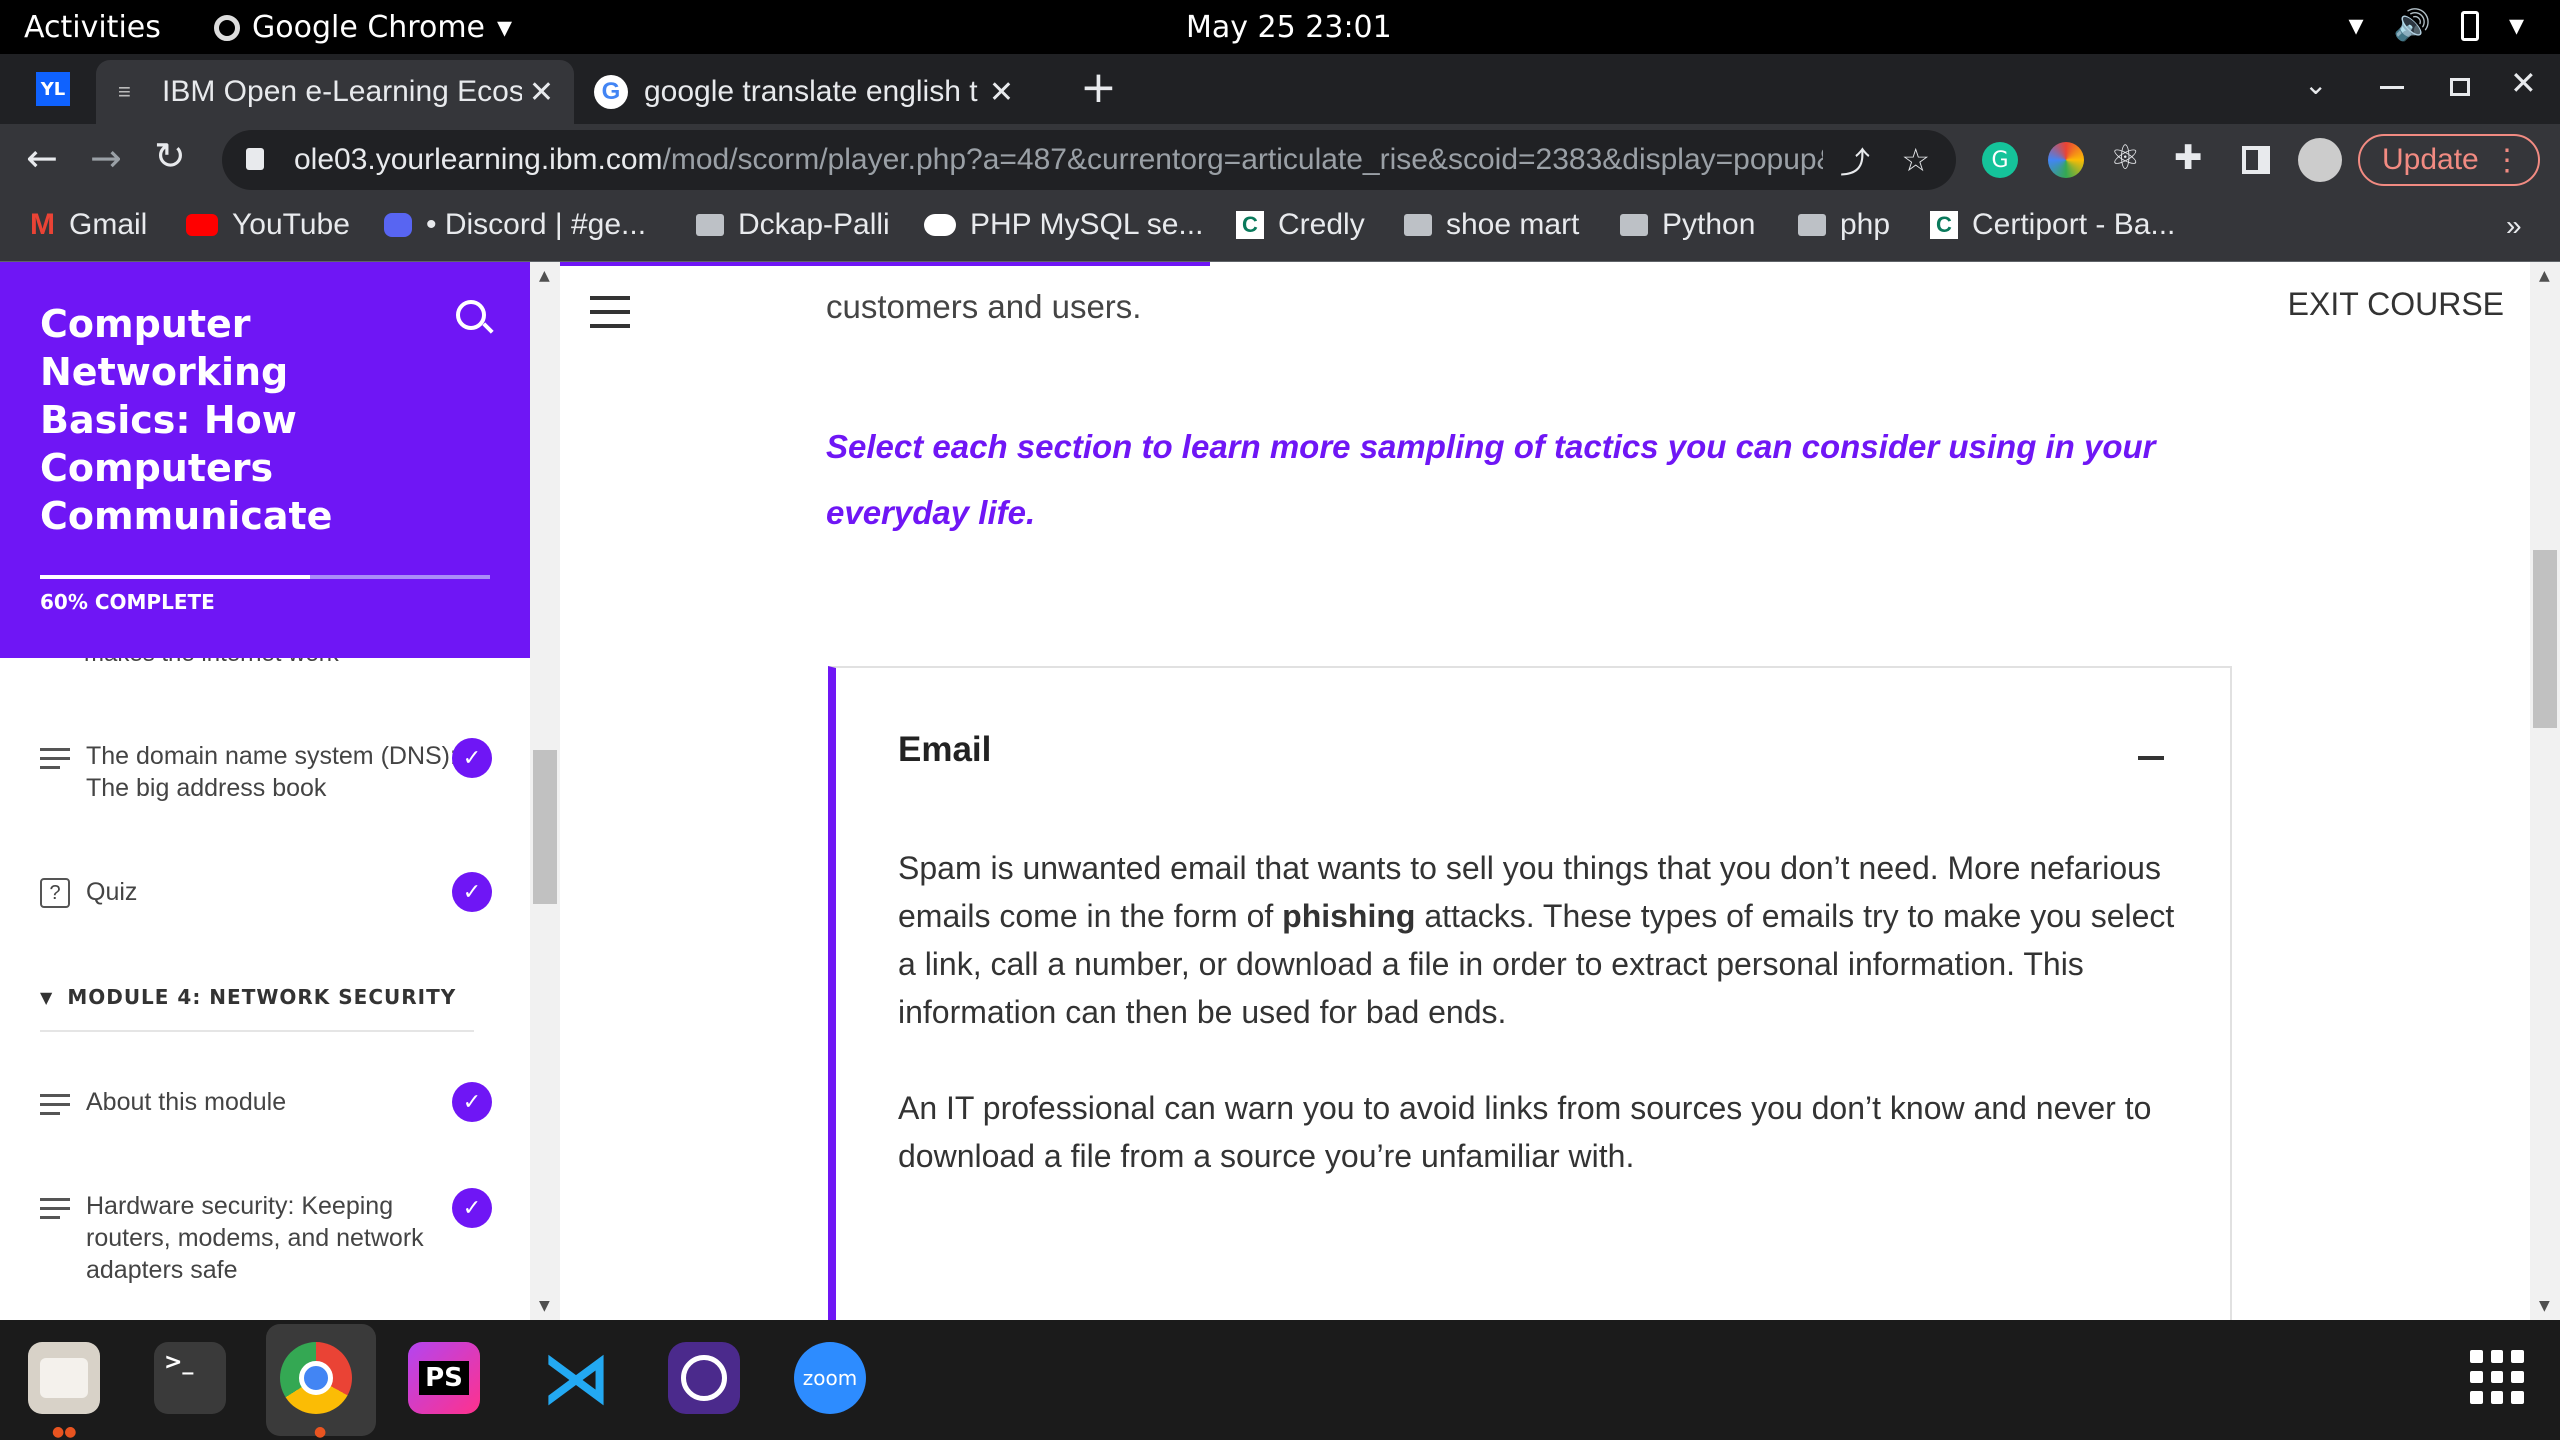 The width and height of the screenshot is (2560, 1440). What do you see at coordinates (1098, 87) in the screenshot?
I see `new-tab-button: +` at bounding box center [1098, 87].